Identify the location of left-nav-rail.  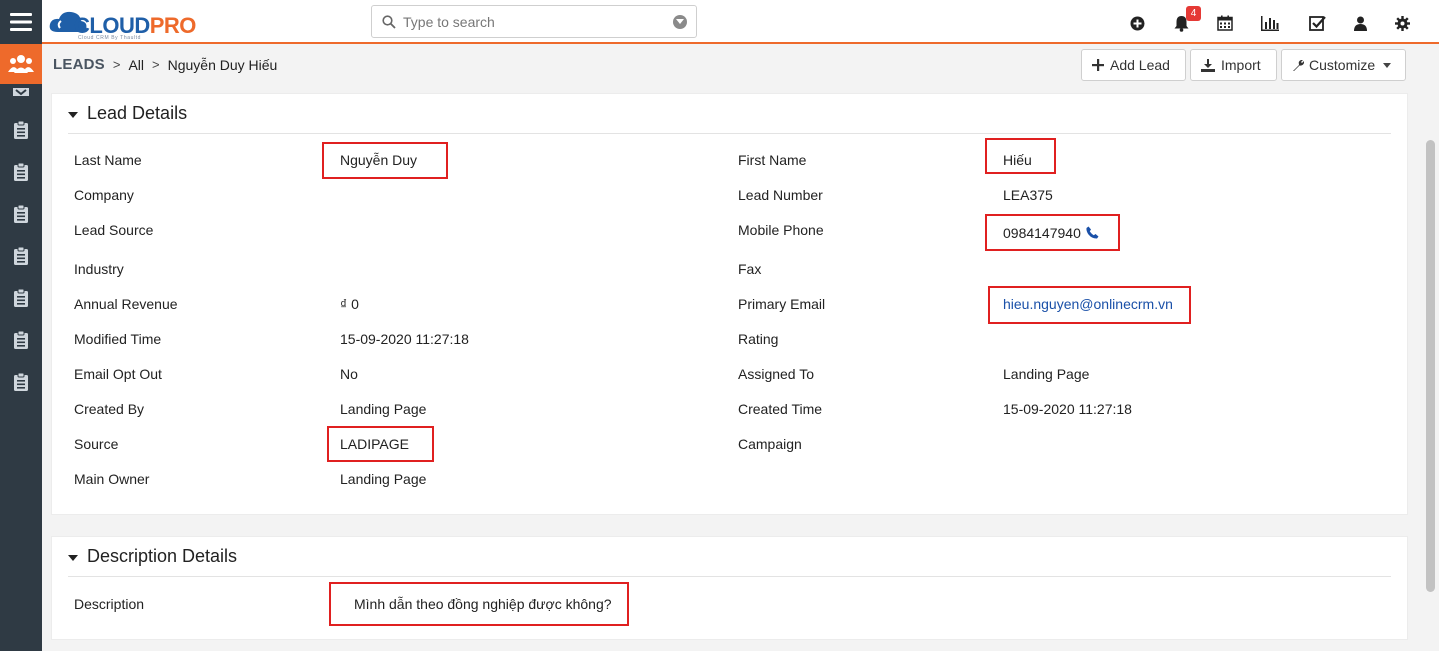
(21, 325).